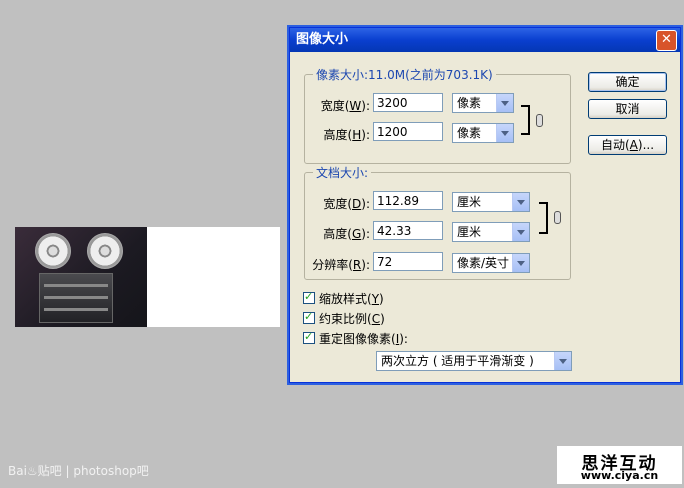 This screenshot has height=488, width=684. I want to click on resample-checkbox, so click(309, 337).